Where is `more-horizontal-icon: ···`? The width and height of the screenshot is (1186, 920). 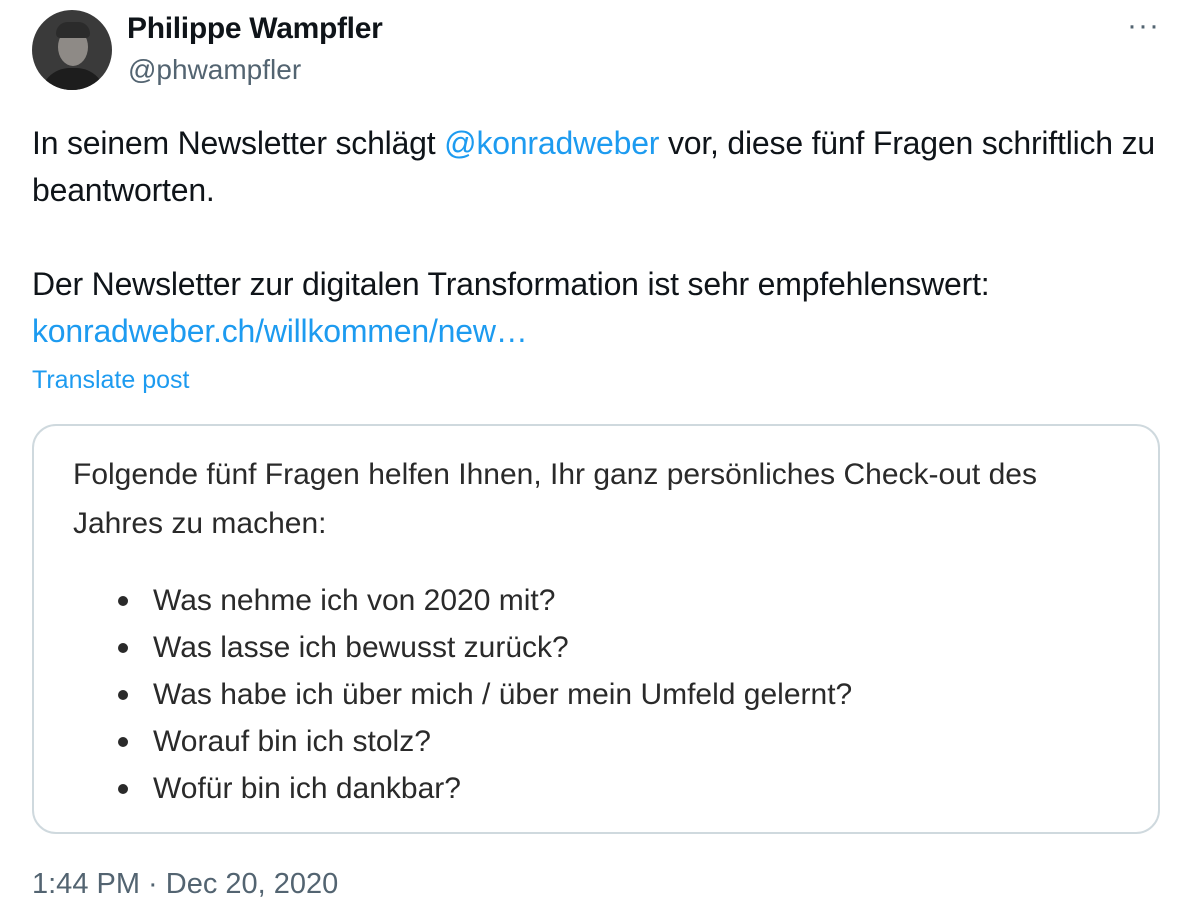
more-horizontal-icon: ··· is located at coordinates (1143, 26).